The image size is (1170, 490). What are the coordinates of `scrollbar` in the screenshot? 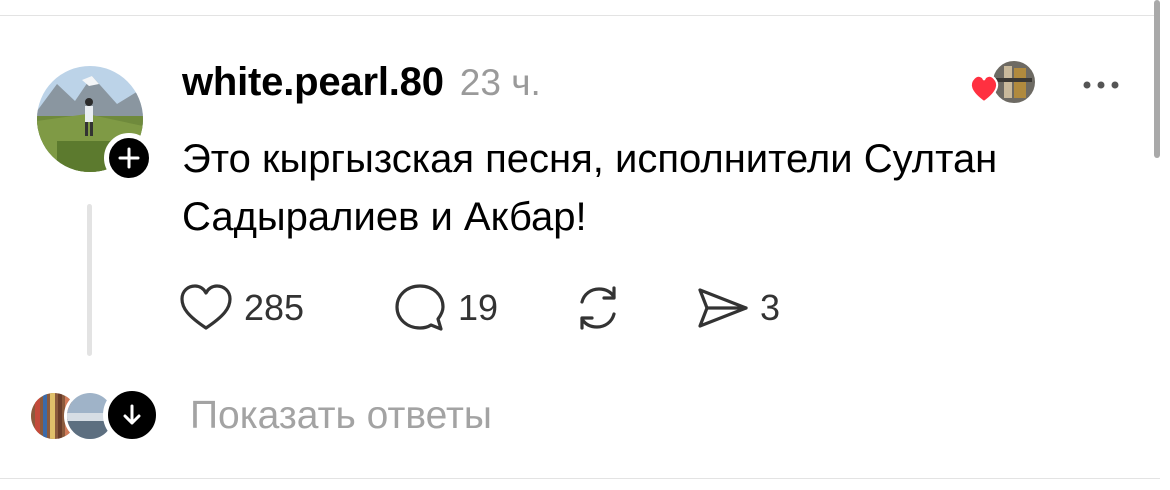 It's located at (1157, 79).